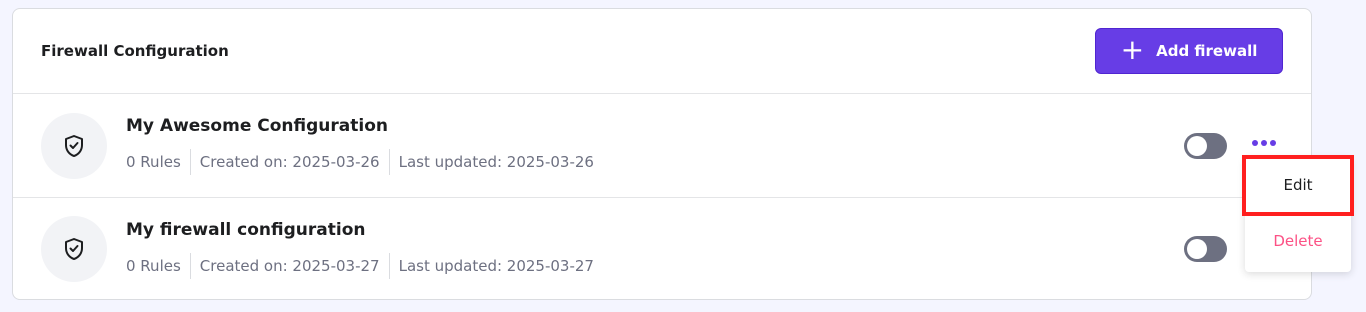  Describe the element at coordinates (1132, 49) in the screenshot. I see `plus-icon: +` at that location.